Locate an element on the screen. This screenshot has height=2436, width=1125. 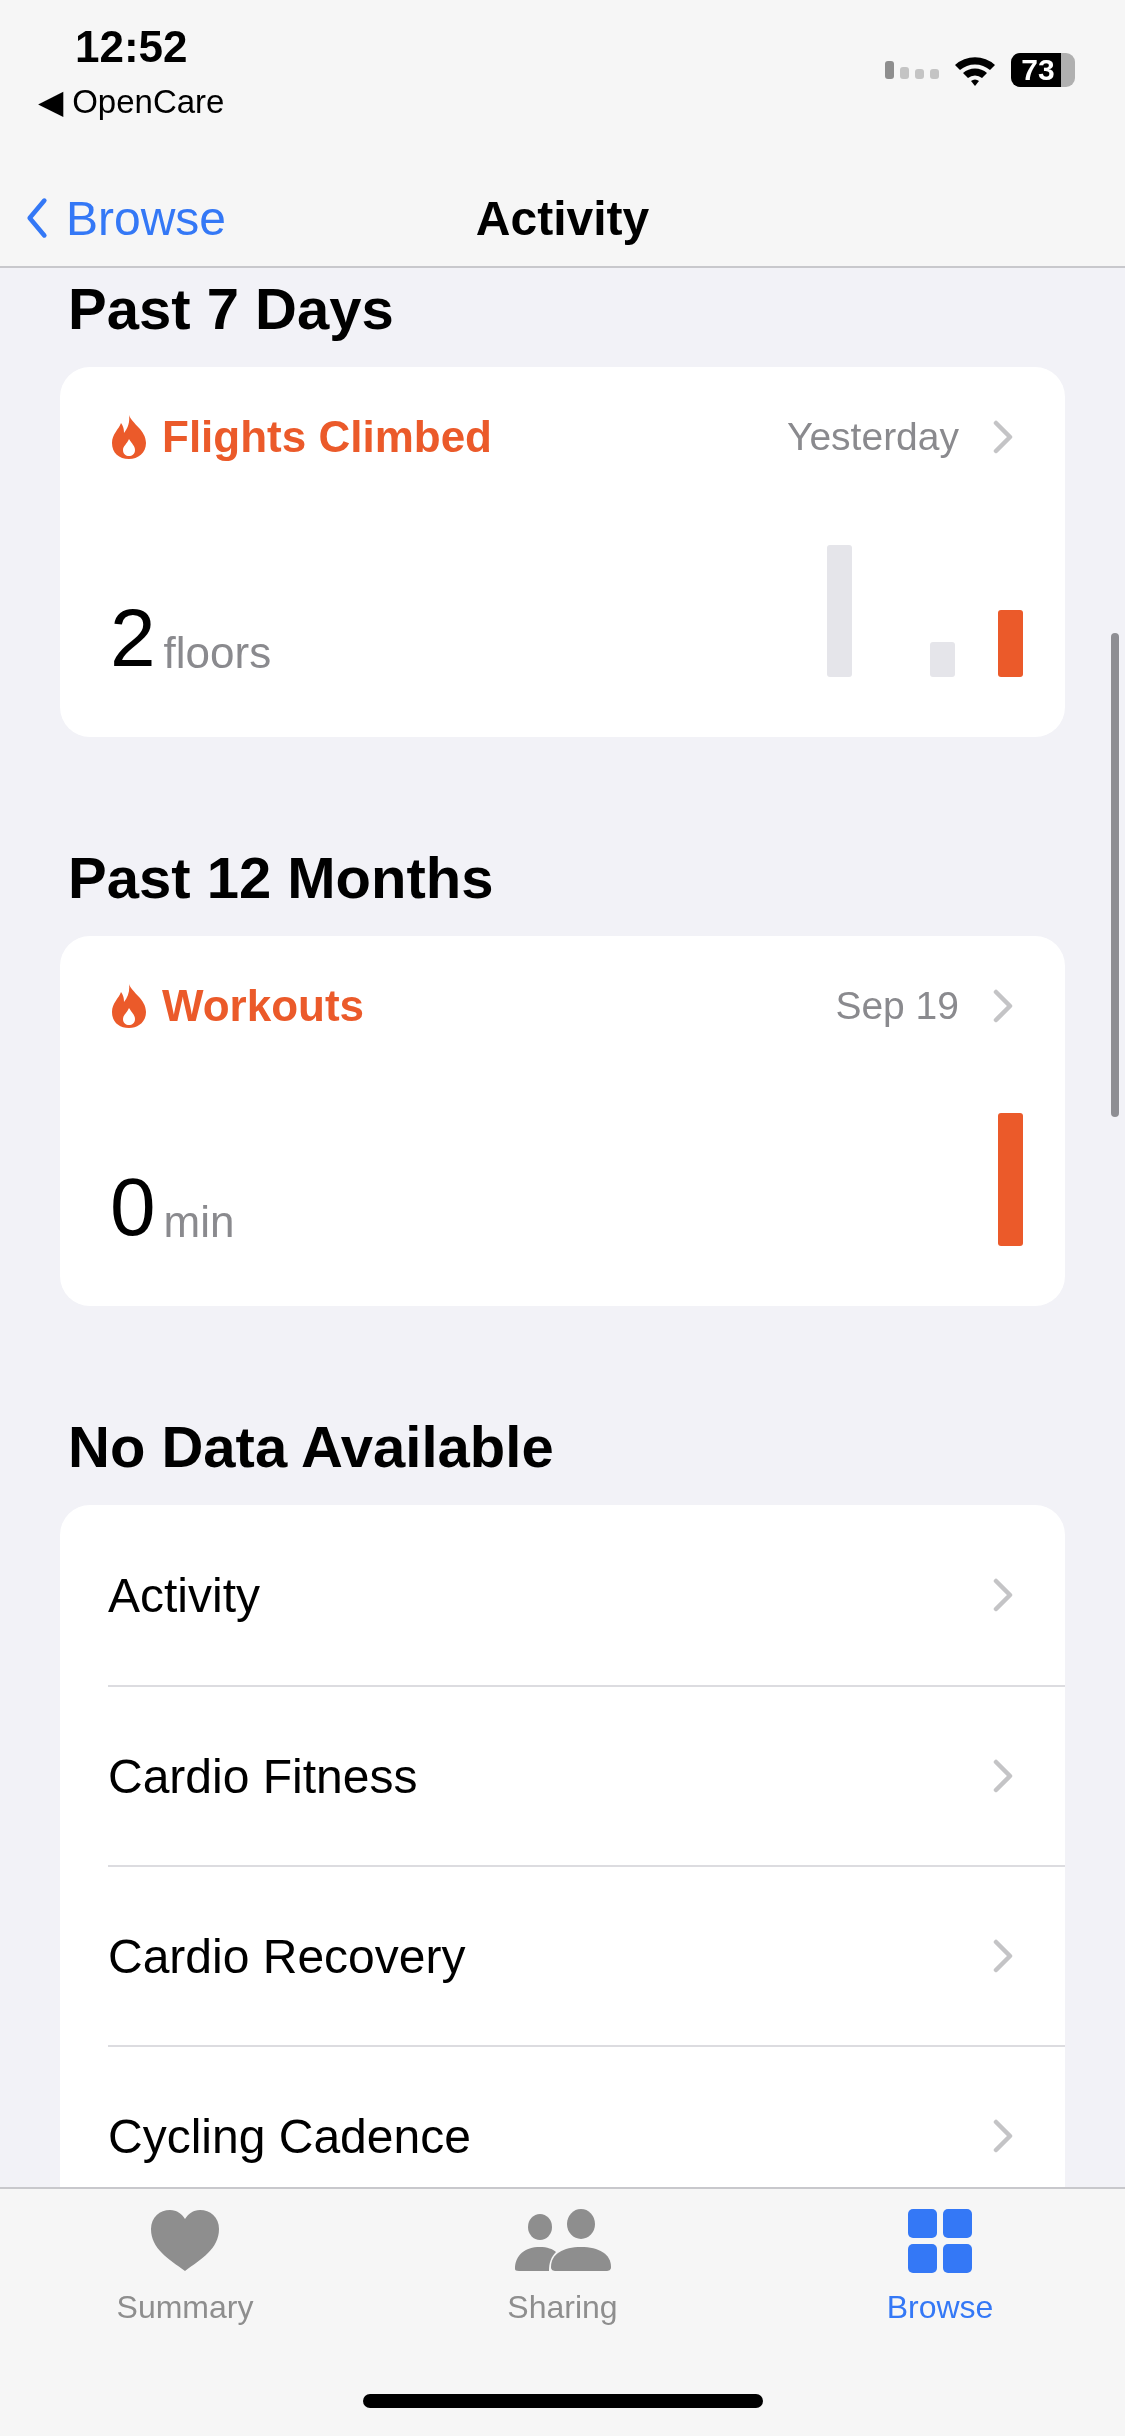
metric-unit: floors is located at coordinates (217, 653).